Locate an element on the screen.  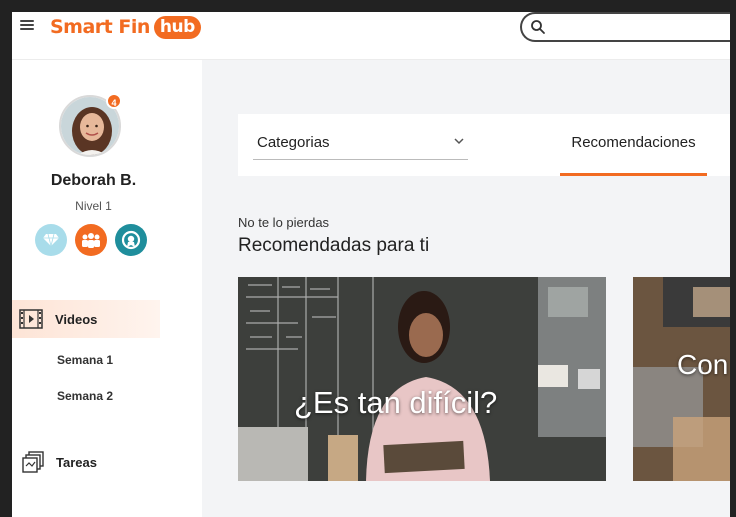
sidebar-item-videos: Videos is located at coordinates (86, 319).